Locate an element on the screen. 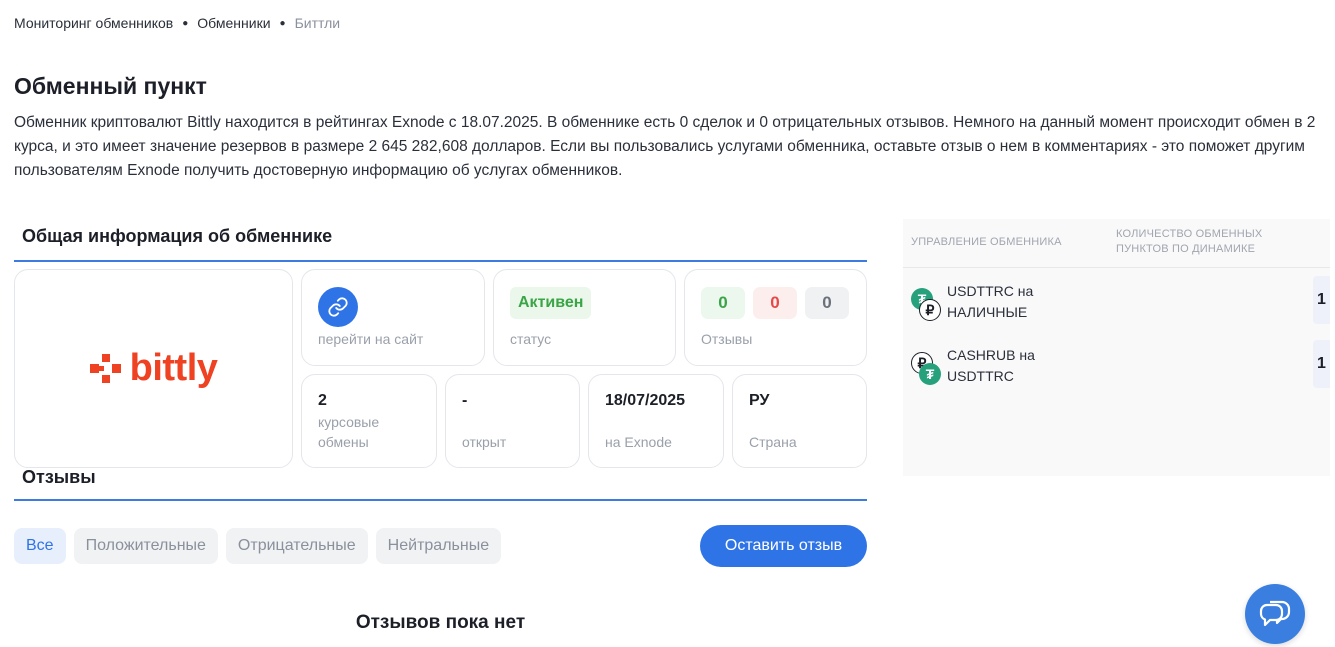 This screenshot has height=647, width=1335. chat-icon is located at coordinates (1275, 613).